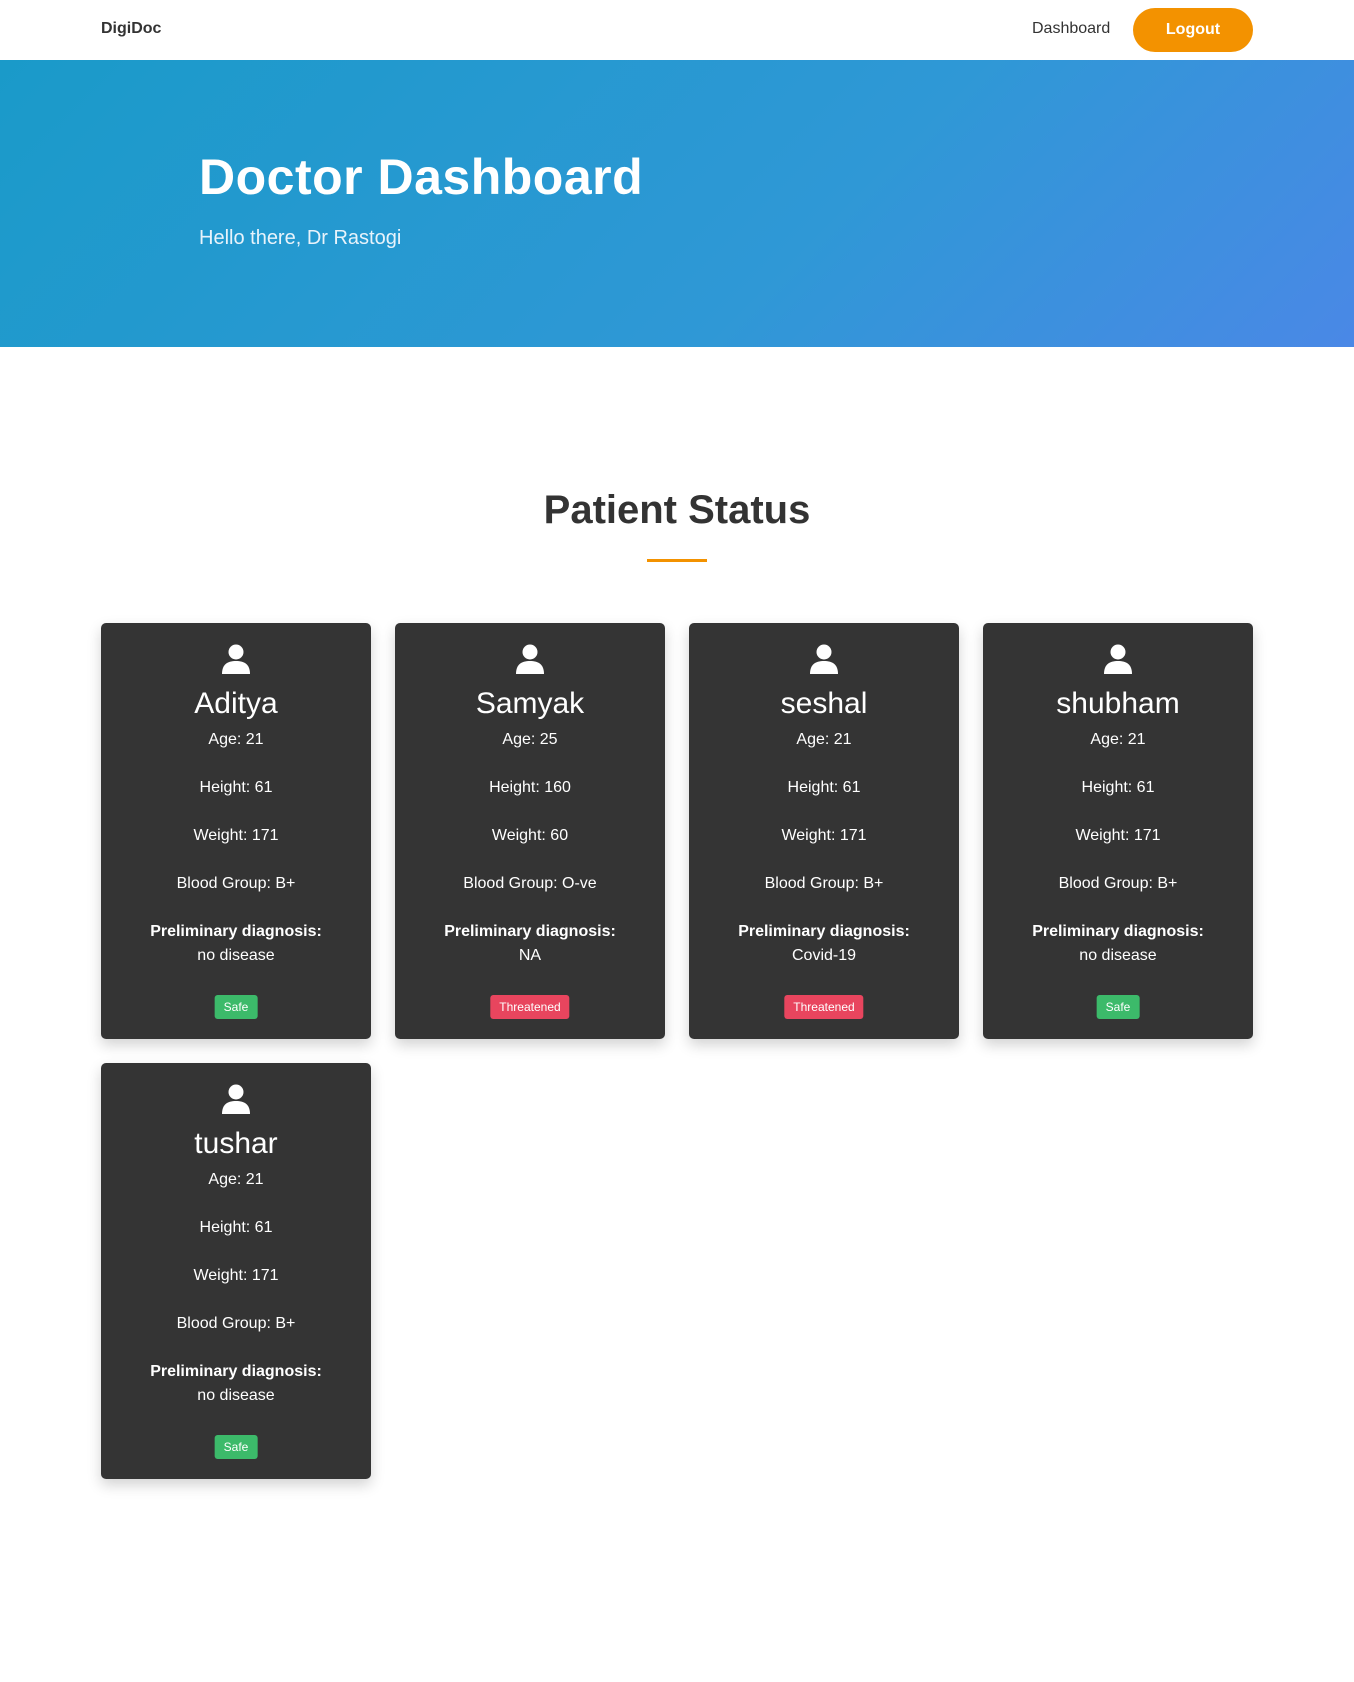 The height and width of the screenshot is (1682, 1354). Describe the element at coordinates (530, 883) in the screenshot. I see `patient-blood-group: Blood Group: O-ve` at that location.